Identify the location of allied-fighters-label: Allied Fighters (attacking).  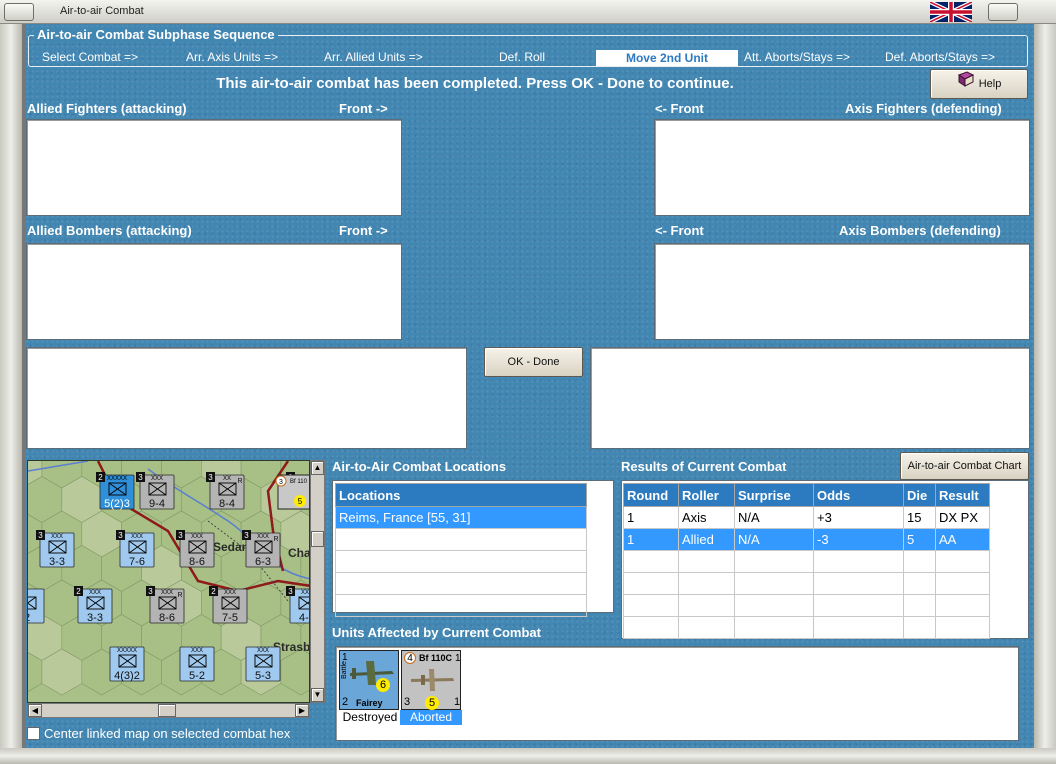
(107, 108).